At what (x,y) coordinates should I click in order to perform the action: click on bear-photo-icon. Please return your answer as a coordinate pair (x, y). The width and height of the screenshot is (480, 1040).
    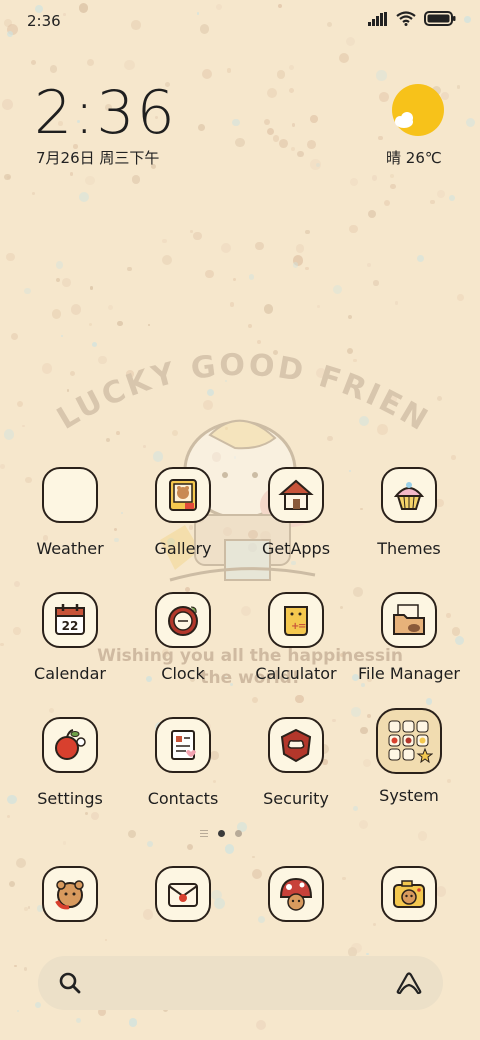
    Looking at the image, I should click on (183, 495).